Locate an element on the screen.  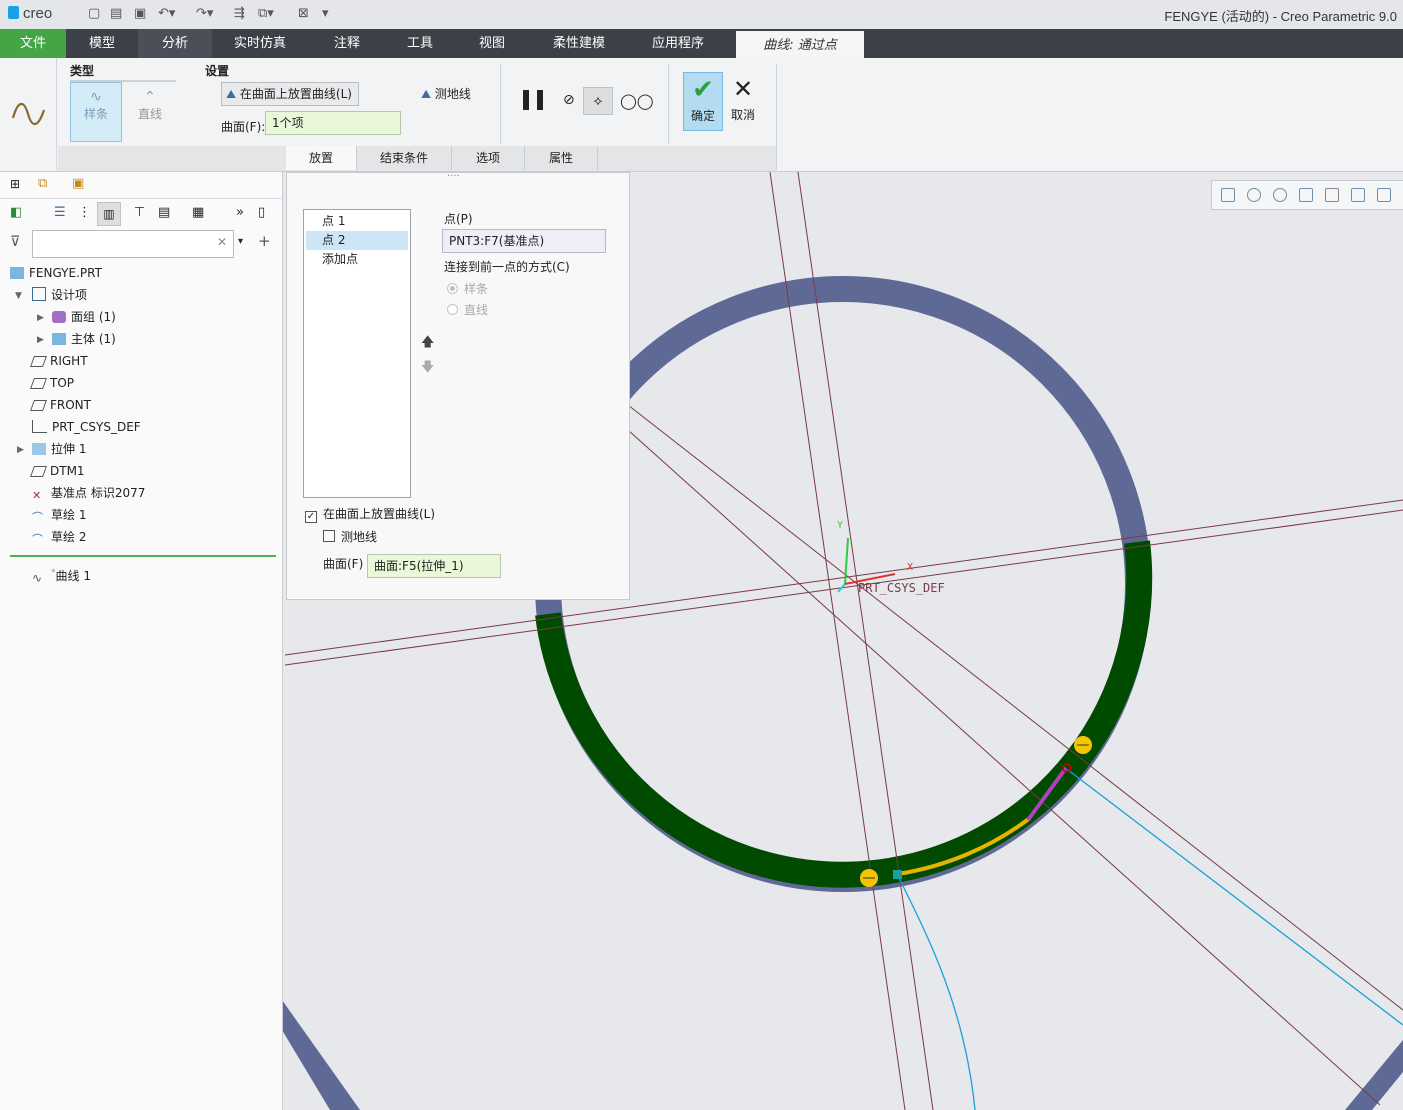
tab-placement: 放置 is located at coordinates (321, 158).